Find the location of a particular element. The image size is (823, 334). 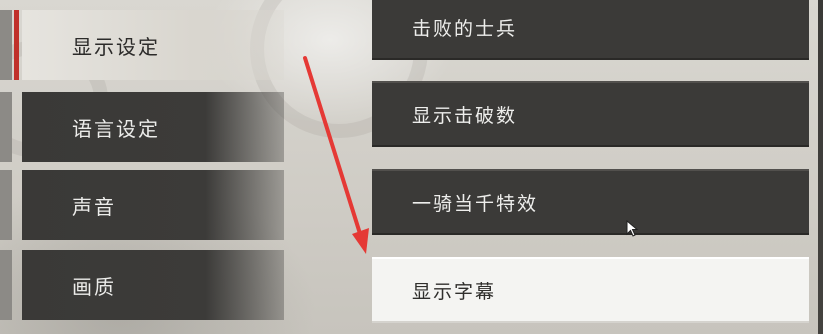

active-indicator is located at coordinates (16, 45).